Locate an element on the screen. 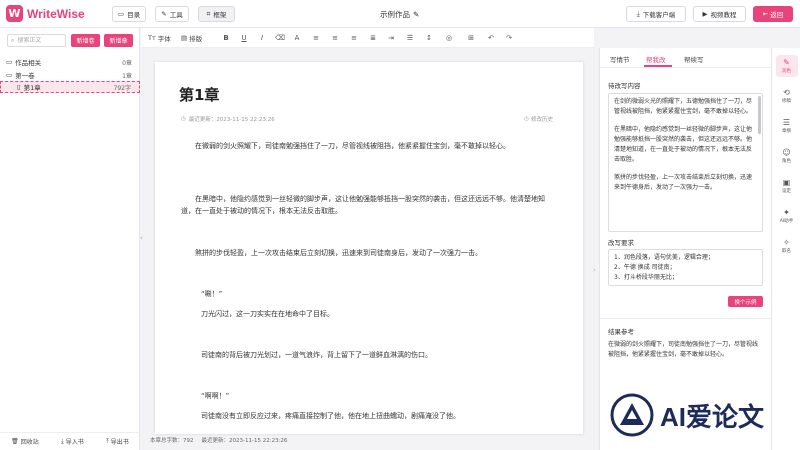 The image size is (800, 450). pending-paragraph: 煞拼的步伐轻盈，上一次攻击结束后立刻切换，迅速来到午德身后，发动了一次强力一击。 is located at coordinates (683, 182).